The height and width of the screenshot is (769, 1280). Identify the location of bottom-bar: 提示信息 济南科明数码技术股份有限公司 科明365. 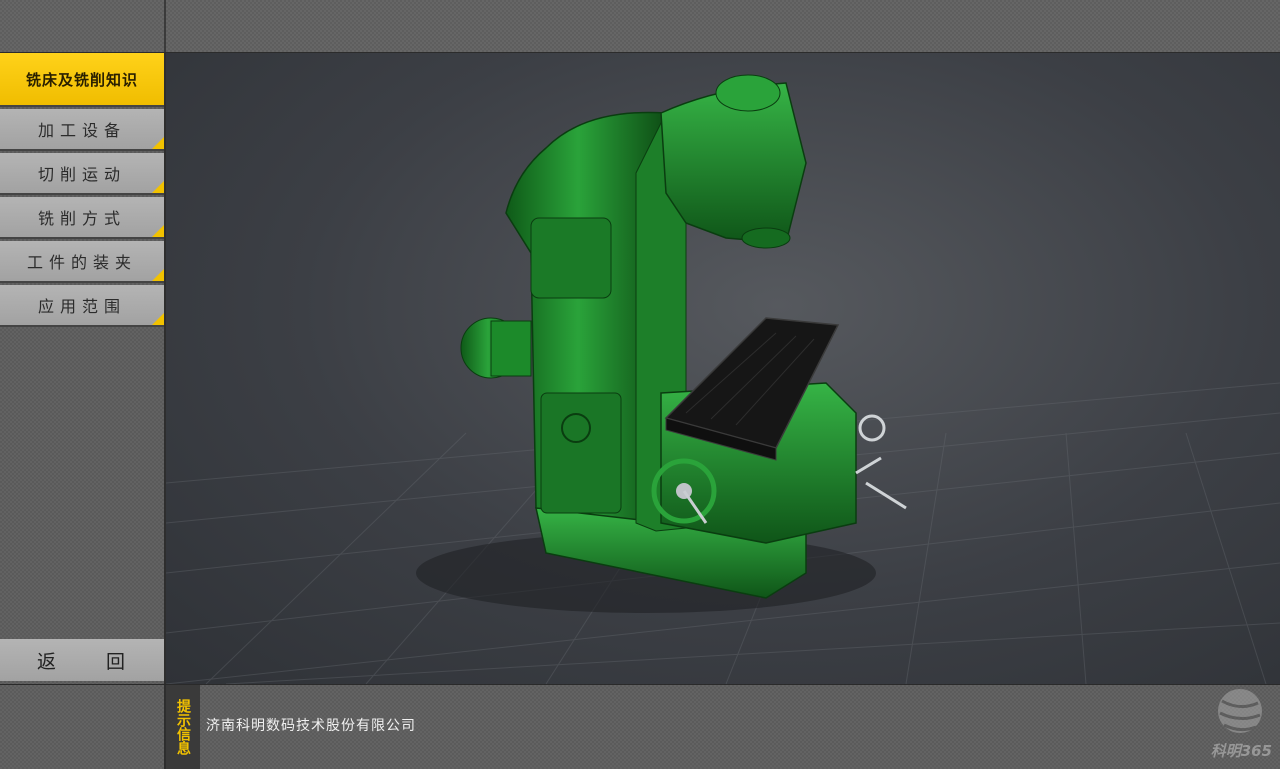
(640, 726).